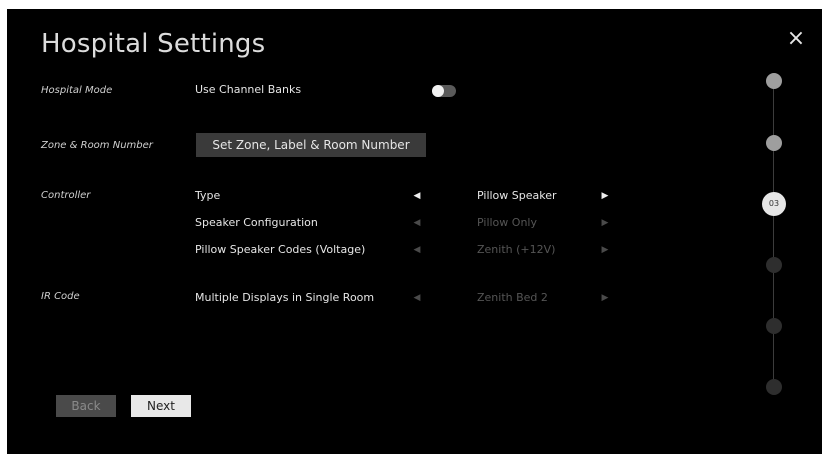 This screenshot has width=826, height=459. I want to click on multiple-displays-label: Multiple Displays in Single Room, so click(285, 297).